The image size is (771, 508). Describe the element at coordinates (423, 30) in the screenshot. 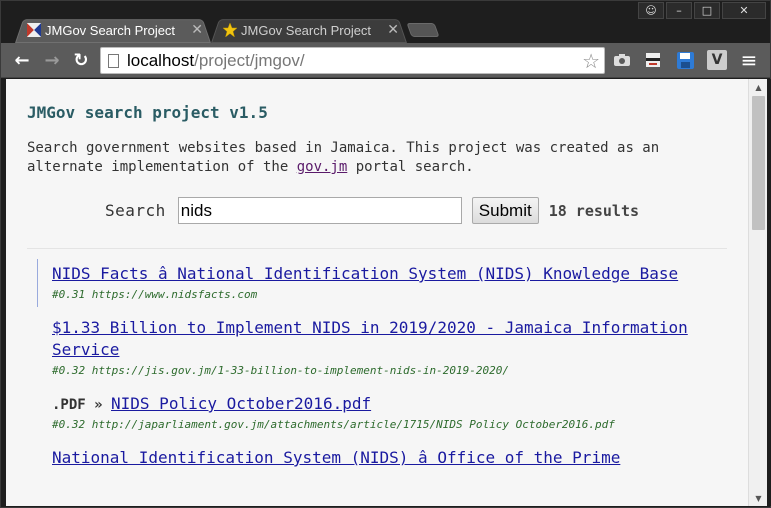

I see `new-tab-button` at that location.